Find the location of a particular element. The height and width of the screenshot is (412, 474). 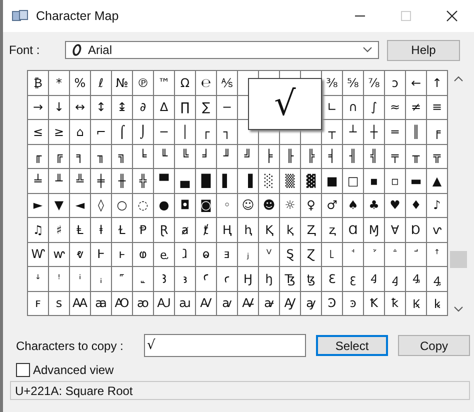

character-cell: Ⱪ is located at coordinates (269, 230).